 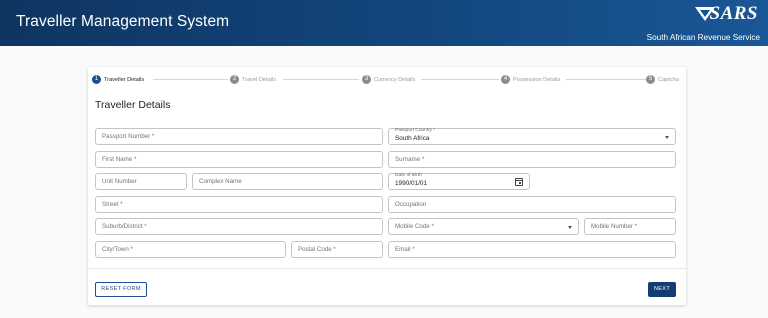 What do you see at coordinates (532, 249) in the screenshot?
I see `email-input: Email *` at bounding box center [532, 249].